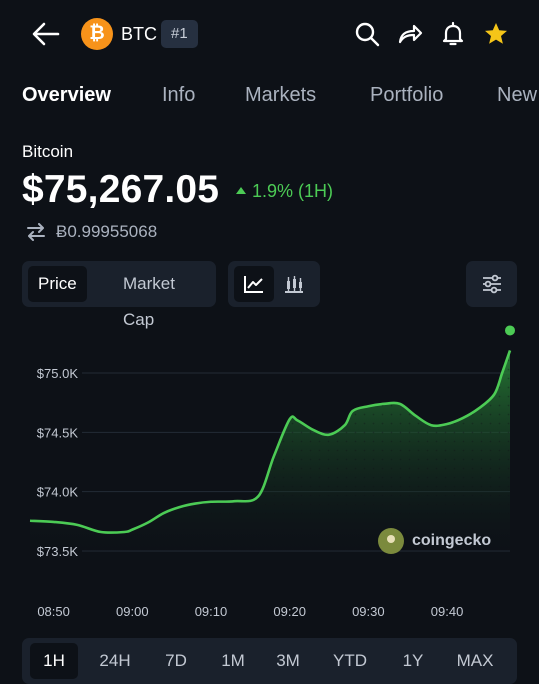  I want to click on time-range-selector: 1H24H7D1M3MYTD1YMAX, so click(269, 661).